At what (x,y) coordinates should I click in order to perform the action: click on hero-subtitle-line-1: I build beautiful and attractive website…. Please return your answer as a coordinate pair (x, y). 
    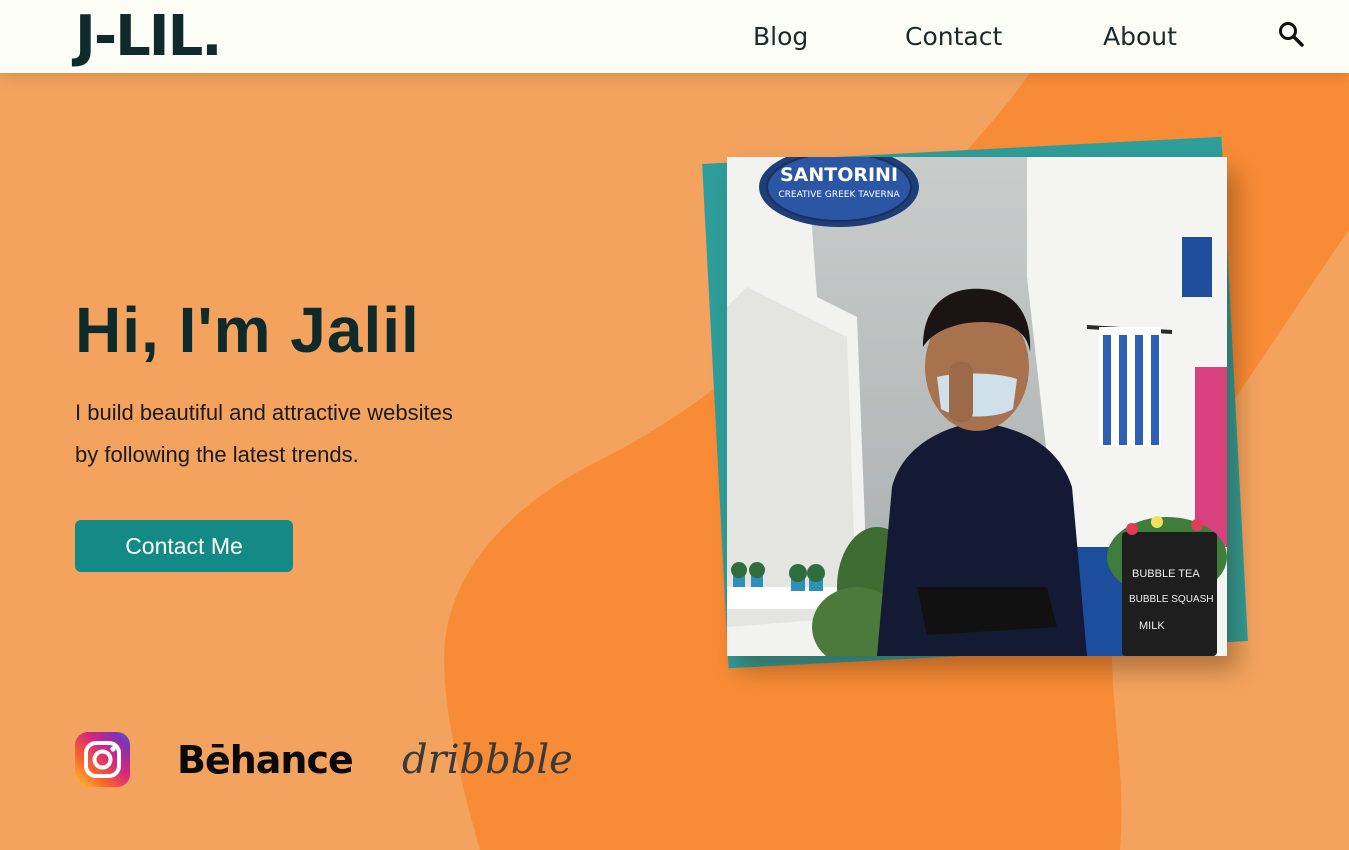
    Looking at the image, I should click on (264, 412).